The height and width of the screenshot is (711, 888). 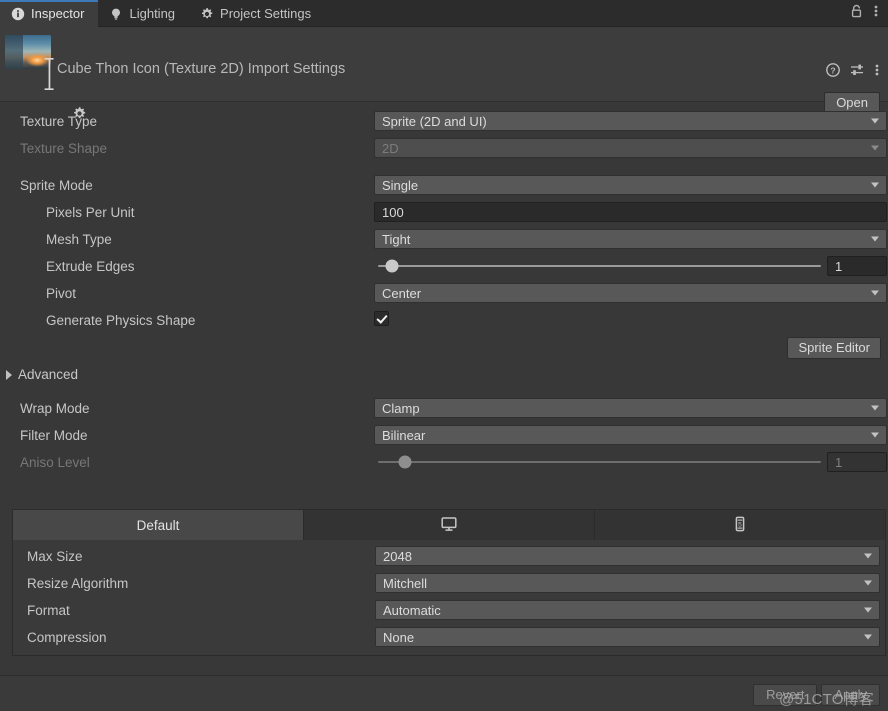 I want to click on property-row-pivot: Pivot Center, so click(x=444, y=293).